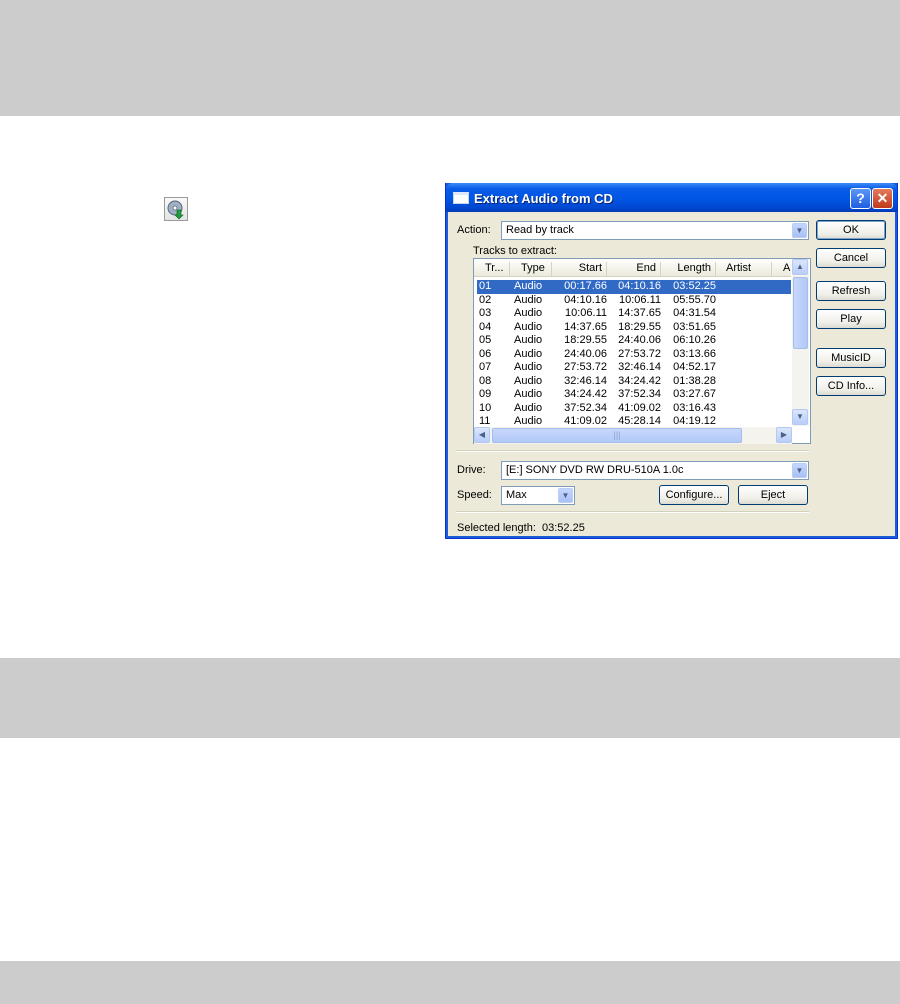  What do you see at coordinates (485, 367) in the screenshot?
I see `cell-track: 07` at bounding box center [485, 367].